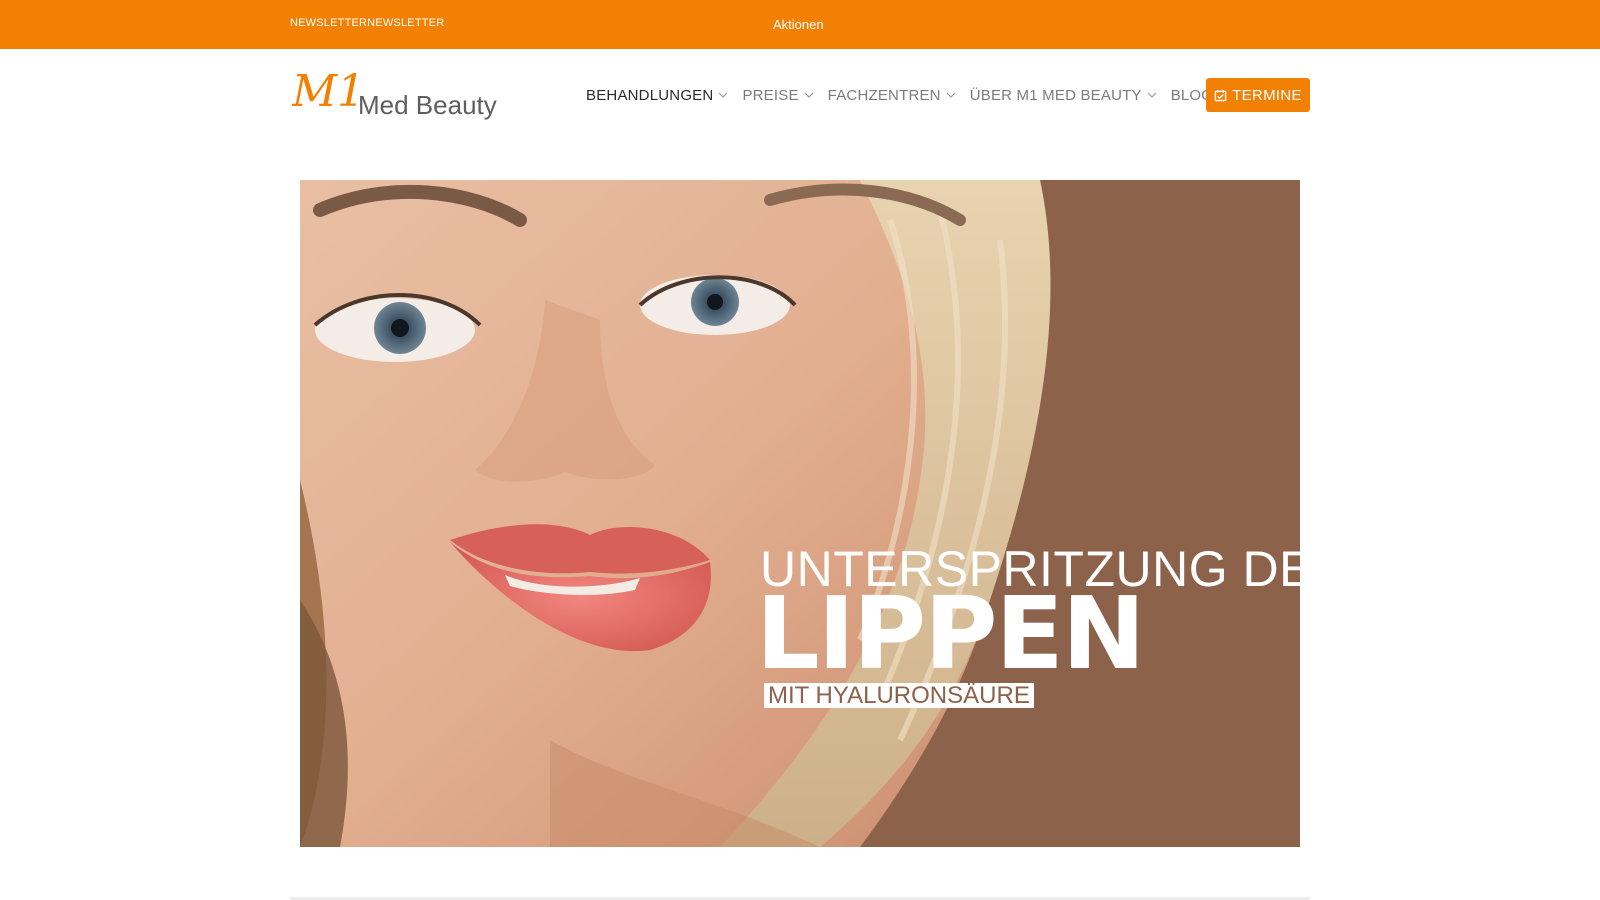 Image resolution: width=1600 pixels, height=900 pixels. I want to click on hero-heading-line2: LIPPEN, so click(951, 633).